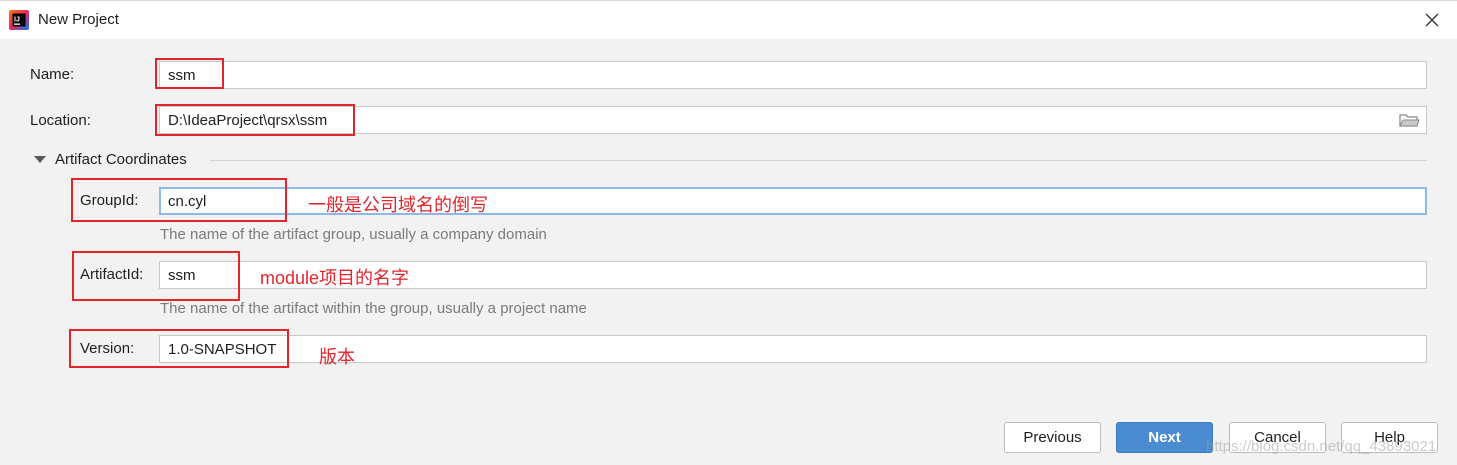 Image resolution: width=1457 pixels, height=465 pixels. What do you see at coordinates (1164, 437) in the screenshot?
I see `next-button: Next` at bounding box center [1164, 437].